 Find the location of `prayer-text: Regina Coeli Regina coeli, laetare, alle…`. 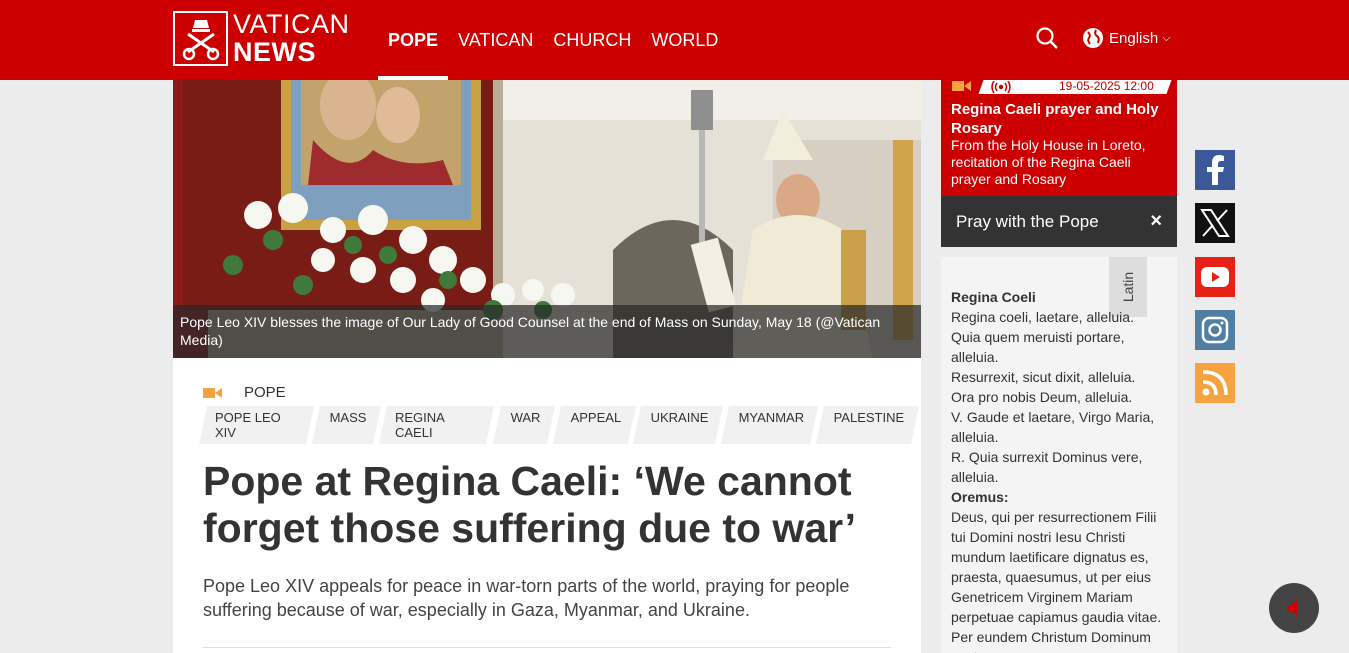

prayer-text: Regina Coeli Regina coeli, laetare, alle… is located at coordinates (1062, 470).